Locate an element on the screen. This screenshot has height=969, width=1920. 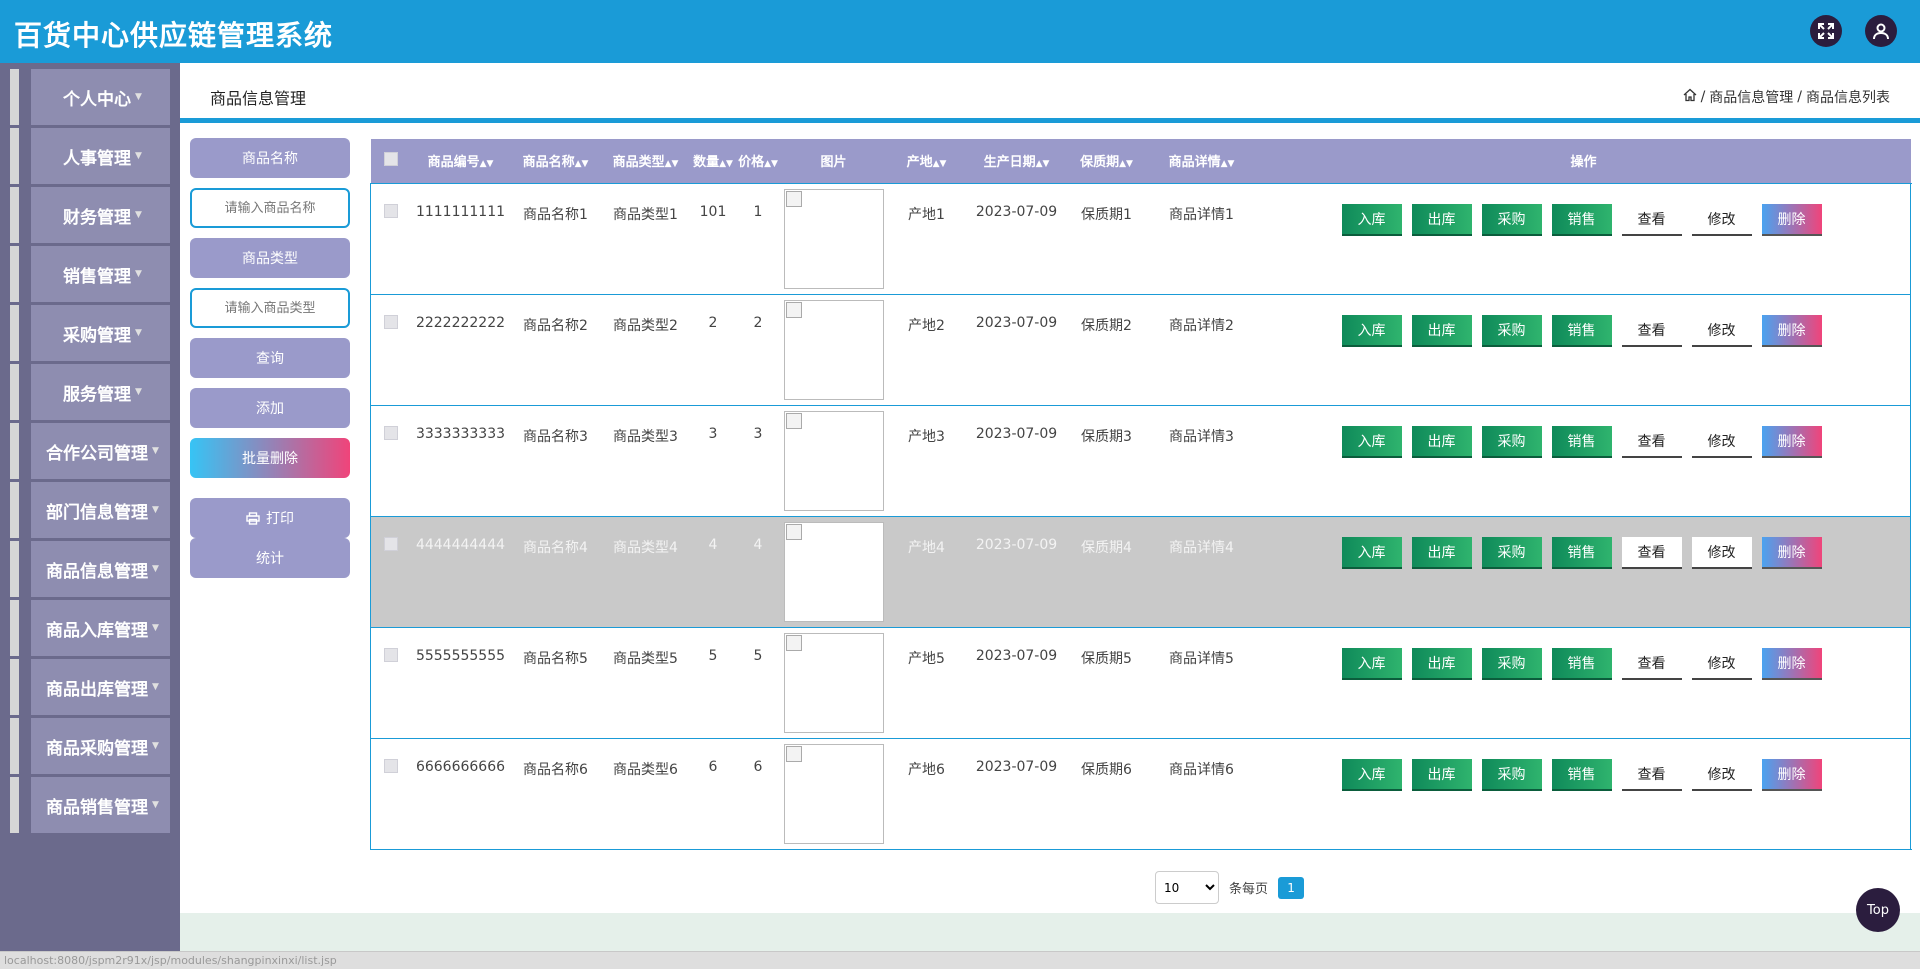
sidebar-item: 财务管理 ▼ is located at coordinates (90, 215).